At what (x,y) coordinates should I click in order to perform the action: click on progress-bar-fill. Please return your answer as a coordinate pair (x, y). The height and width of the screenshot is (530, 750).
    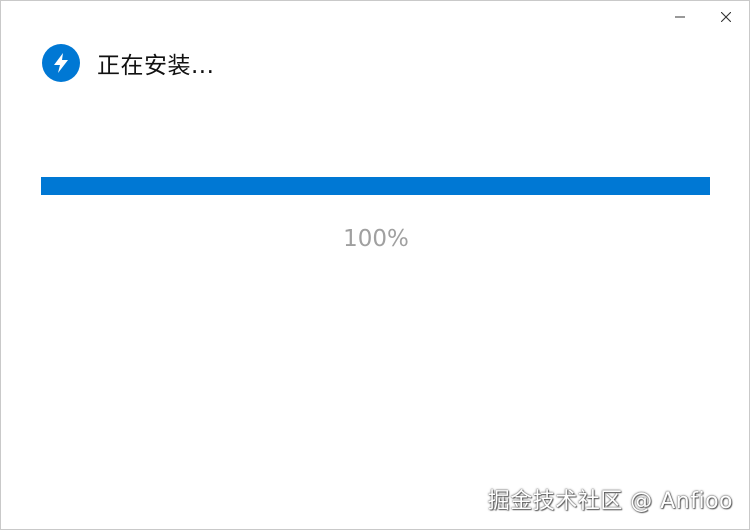
    Looking at the image, I should click on (375, 186).